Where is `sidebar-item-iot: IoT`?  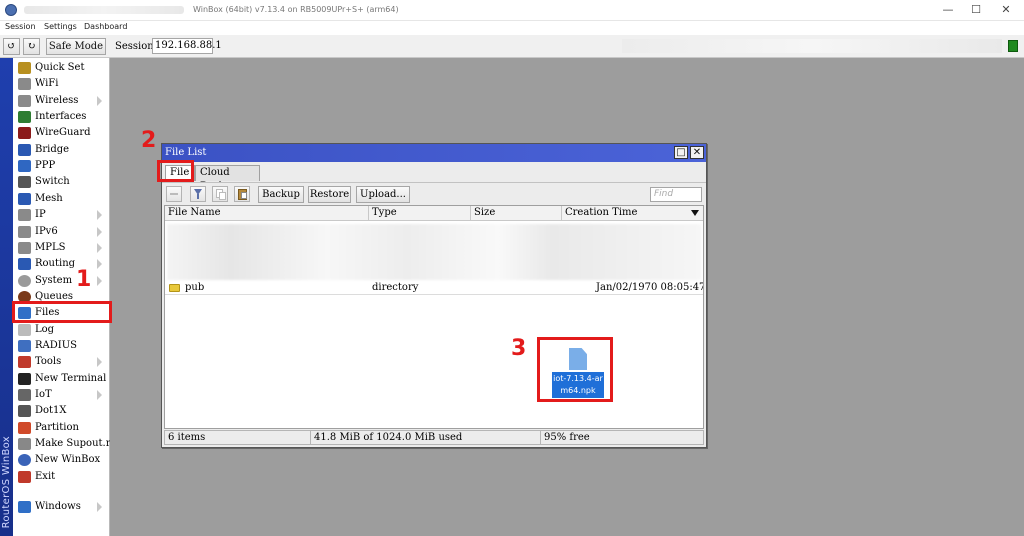 sidebar-item-iot: IoT is located at coordinates (61, 395).